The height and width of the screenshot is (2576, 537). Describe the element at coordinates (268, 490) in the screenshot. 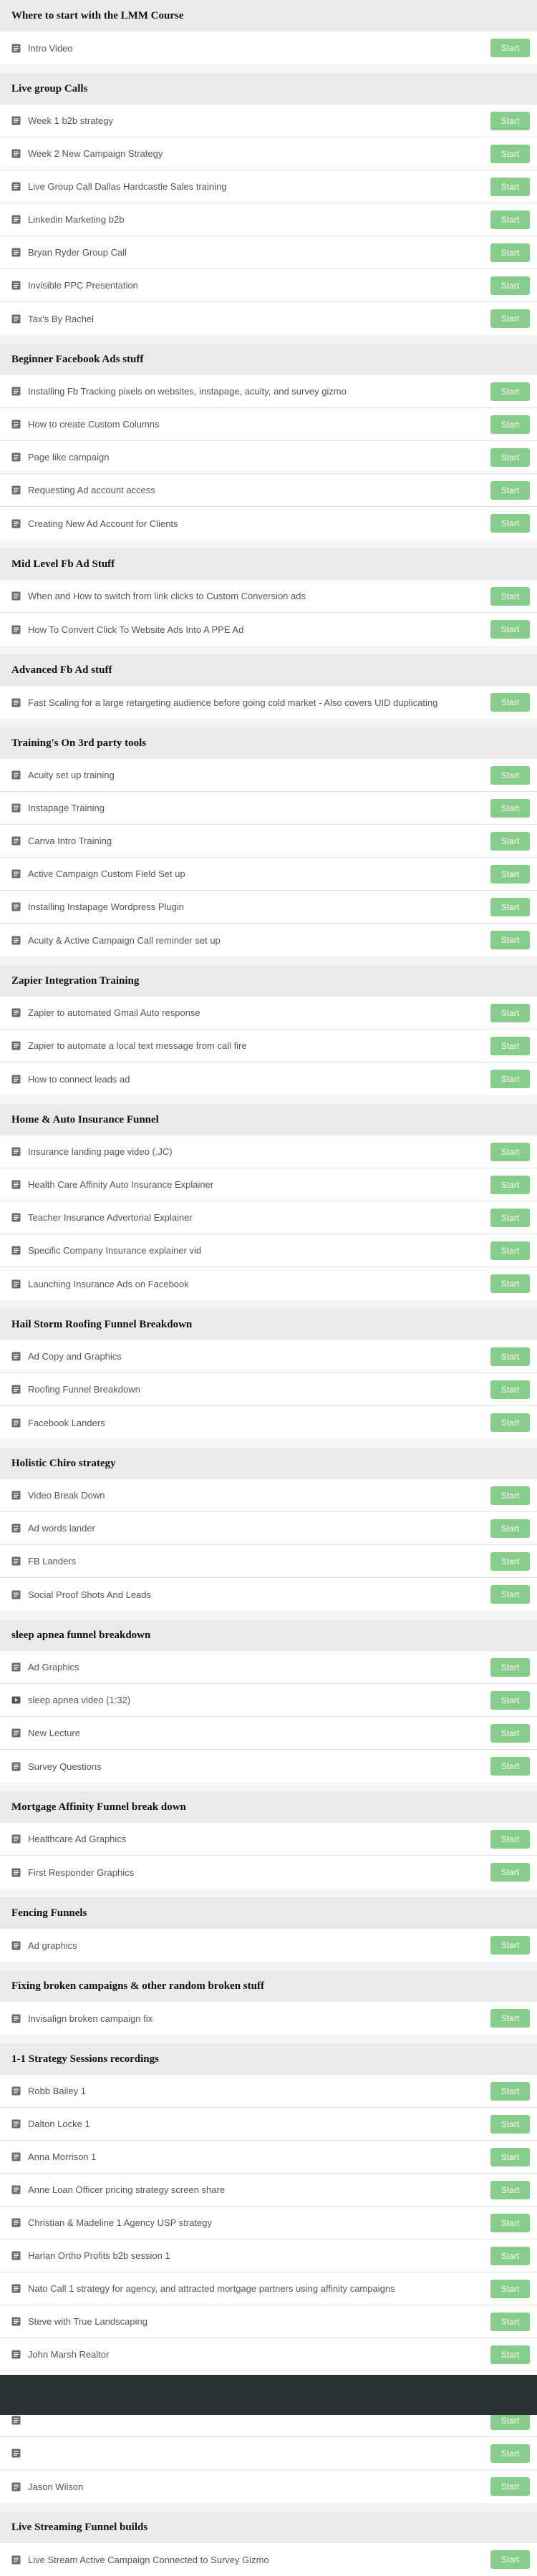

I see `lecture-item: Requesting Ad account access Start` at that location.